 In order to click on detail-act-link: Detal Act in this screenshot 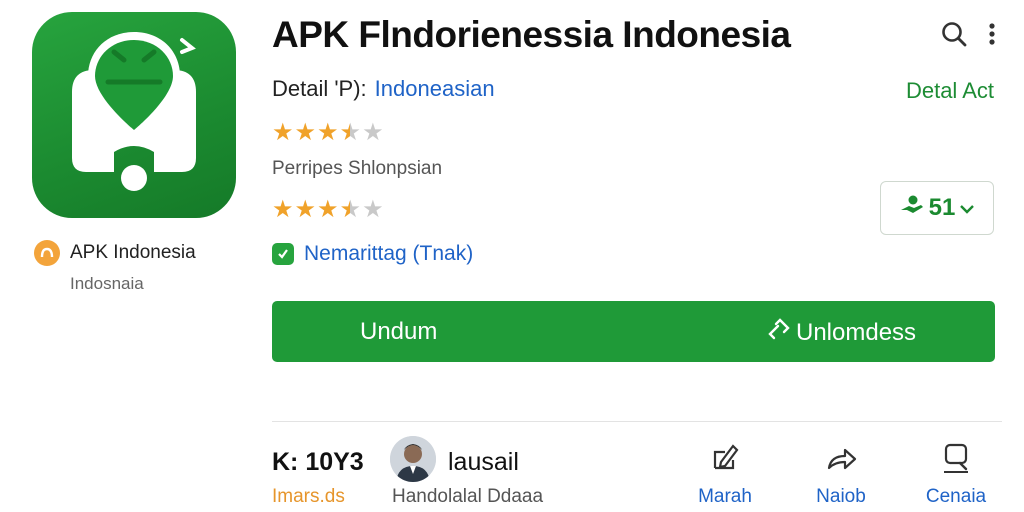, I will do `click(950, 91)`.